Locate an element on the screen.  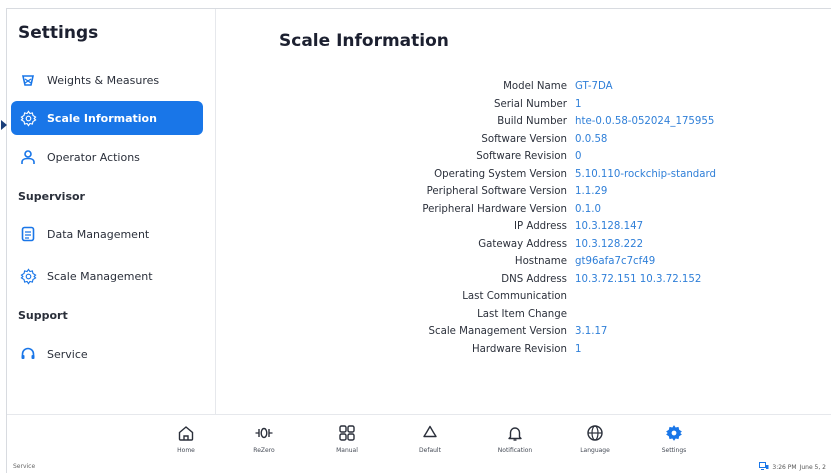
headset-icon is located at coordinates (28, 354).